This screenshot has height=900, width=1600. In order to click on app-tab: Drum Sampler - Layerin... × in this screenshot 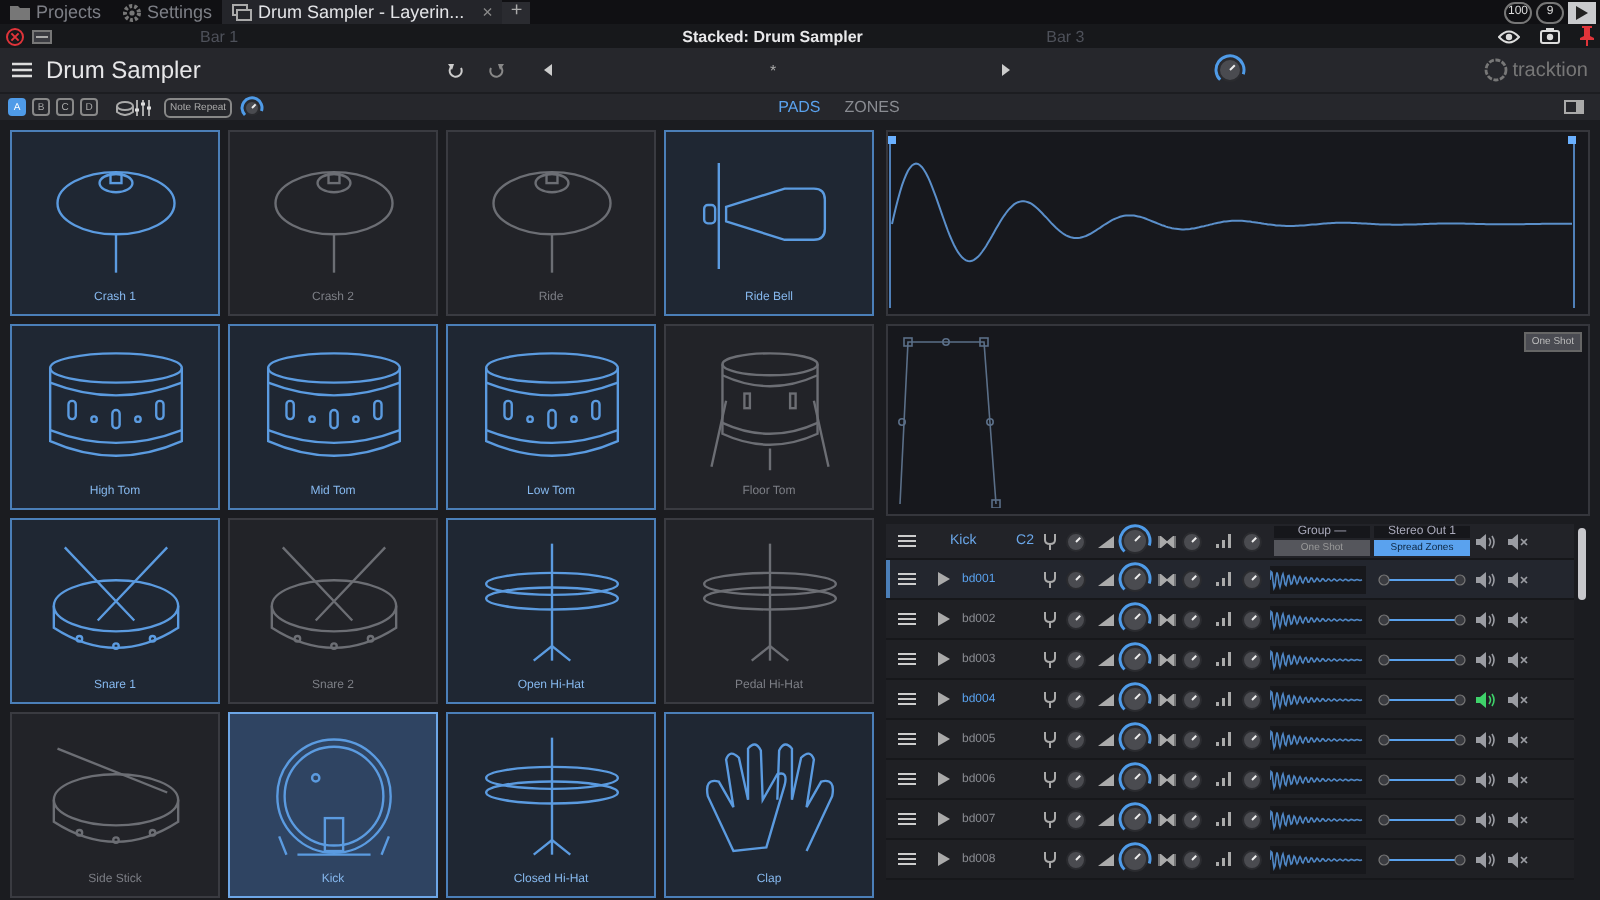, I will do `click(362, 12)`.